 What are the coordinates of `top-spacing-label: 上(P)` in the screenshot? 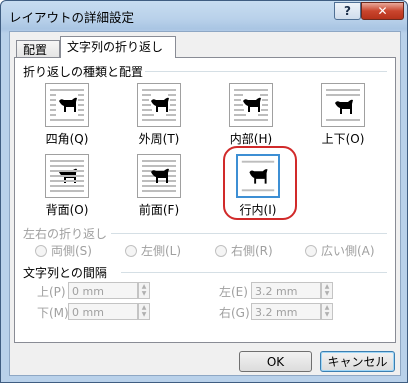 It's located at (51, 292).